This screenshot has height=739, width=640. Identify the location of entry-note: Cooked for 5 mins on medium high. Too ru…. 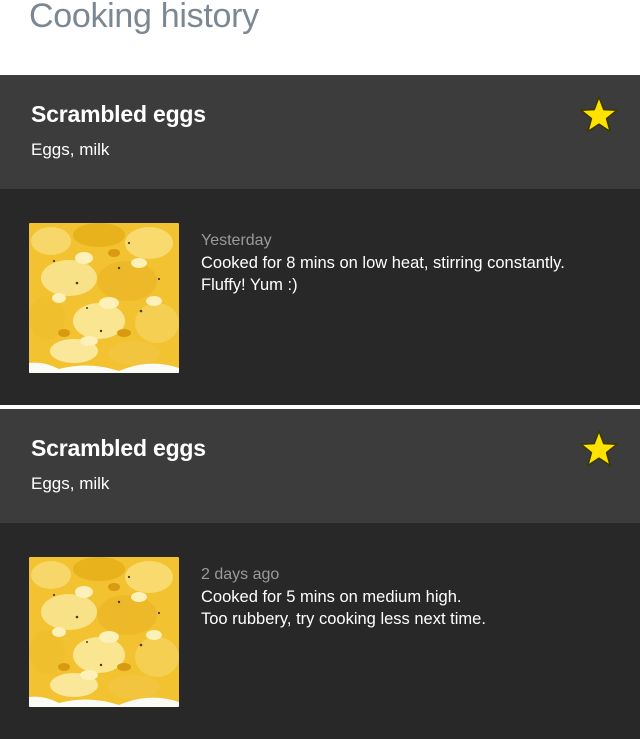
(416, 608).